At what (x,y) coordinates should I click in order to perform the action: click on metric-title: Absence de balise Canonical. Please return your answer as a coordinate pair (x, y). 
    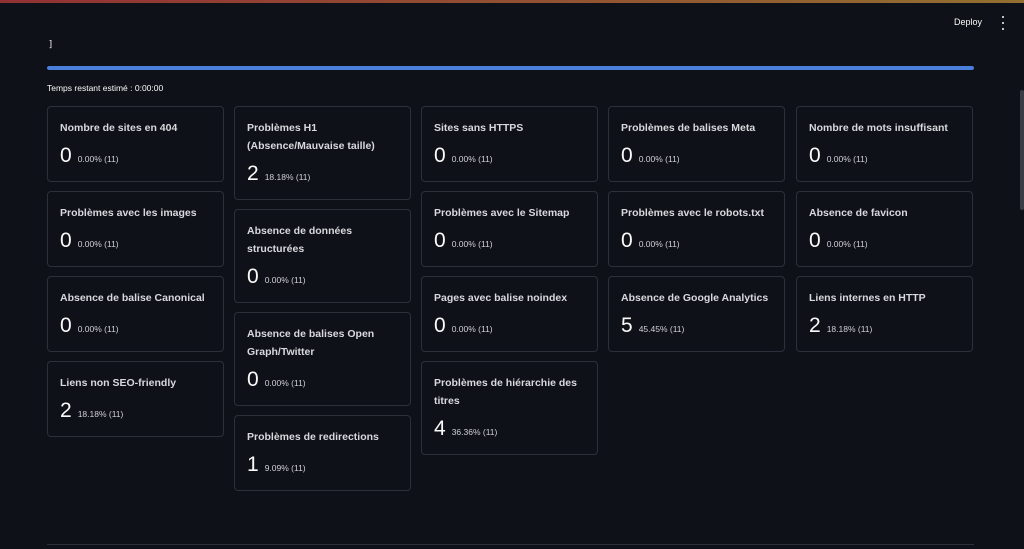
    Looking at the image, I should click on (132, 298).